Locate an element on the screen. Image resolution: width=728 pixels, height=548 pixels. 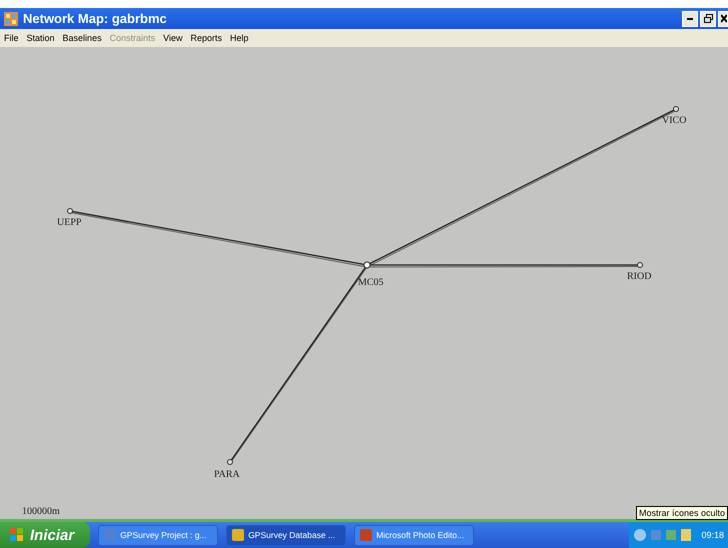
station-label: UEPP is located at coordinates (69, 222).